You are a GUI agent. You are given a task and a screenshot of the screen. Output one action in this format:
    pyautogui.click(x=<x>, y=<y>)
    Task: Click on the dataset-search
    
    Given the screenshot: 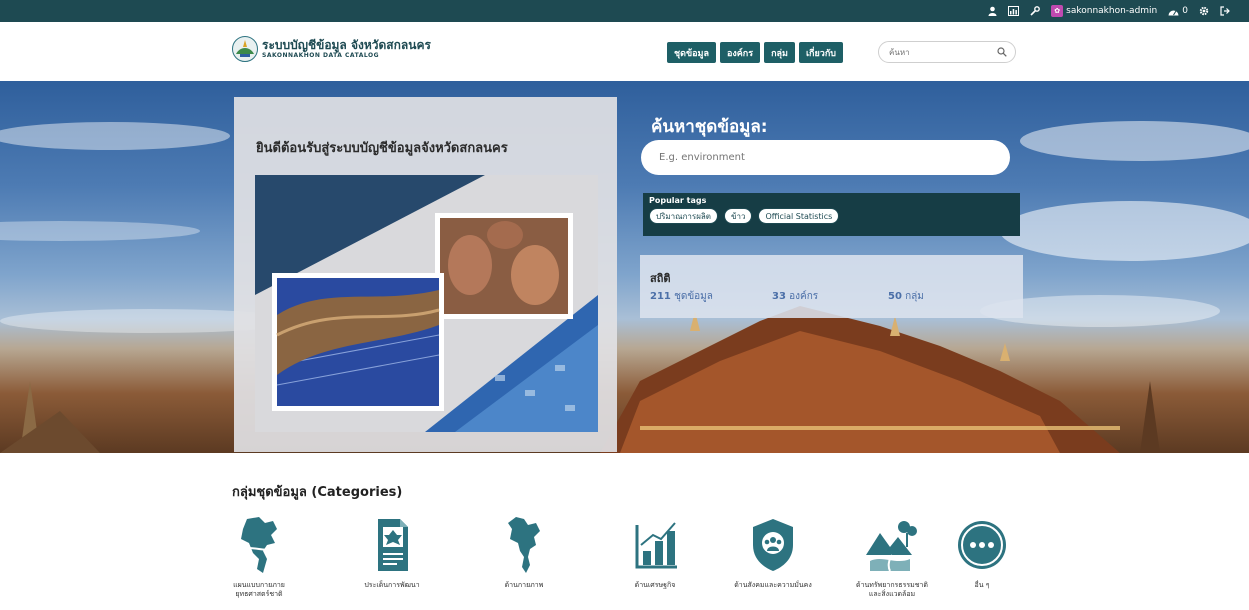 What is the action you would take?
    pyautogui.click(x=825, y=157)
    